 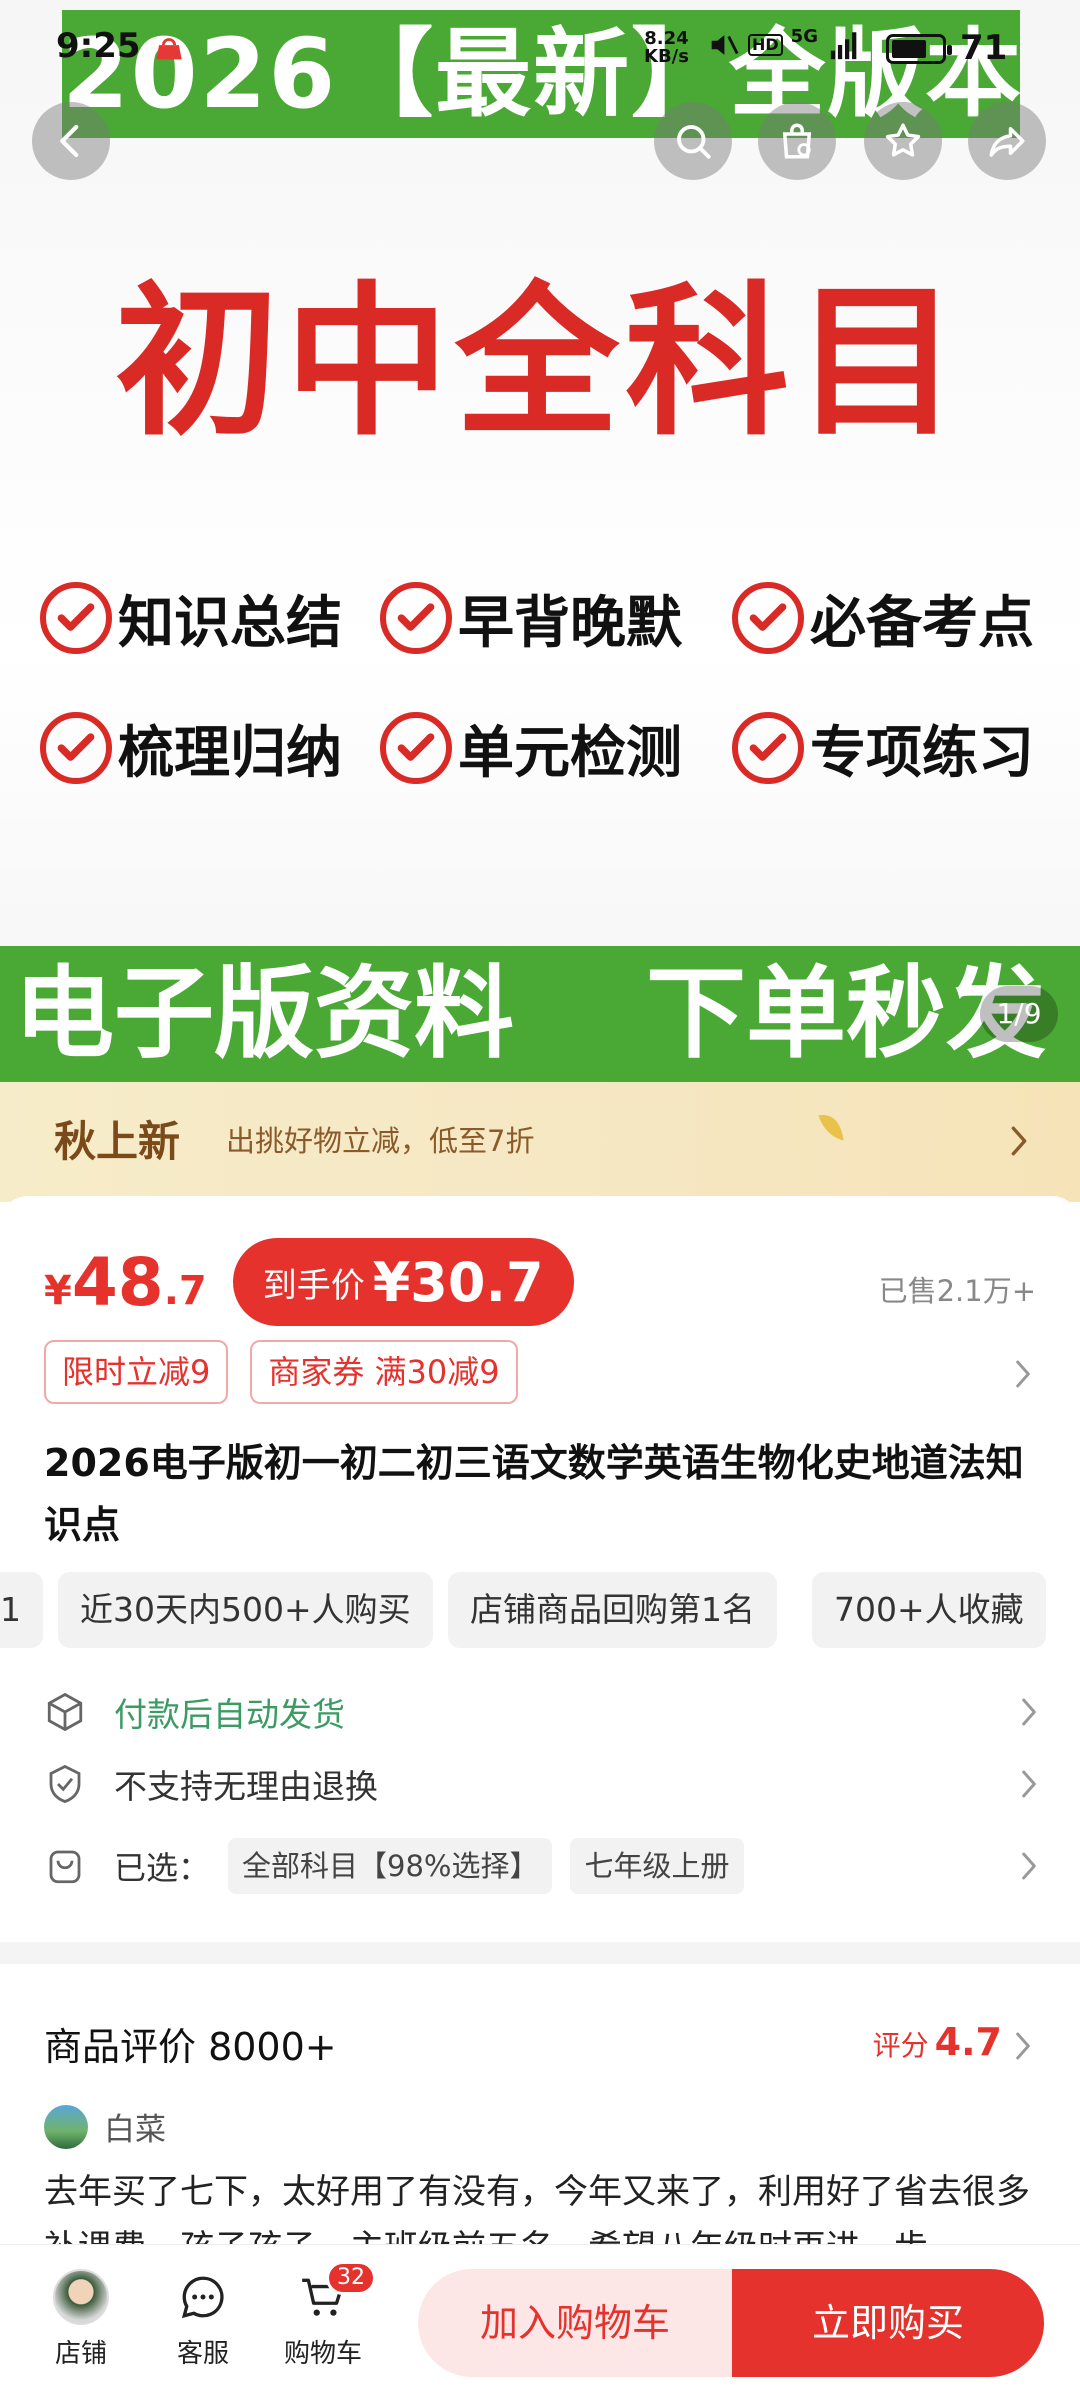 I want to click on hero-feature: 必备考点, so click(x=891, y=618).